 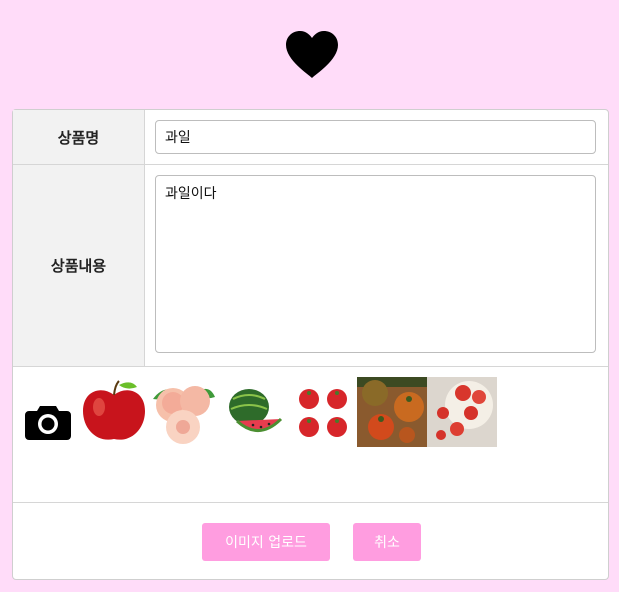 I want to click on thumbnail-apple, so click(x=114, y=412).